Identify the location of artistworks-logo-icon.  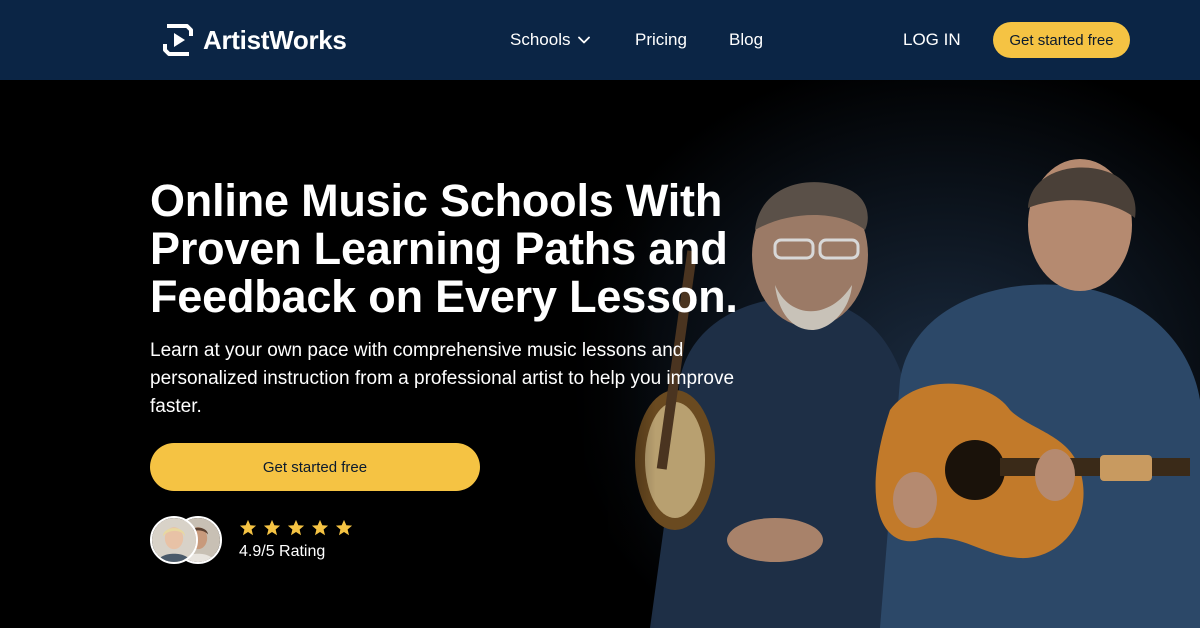
(178, 40).